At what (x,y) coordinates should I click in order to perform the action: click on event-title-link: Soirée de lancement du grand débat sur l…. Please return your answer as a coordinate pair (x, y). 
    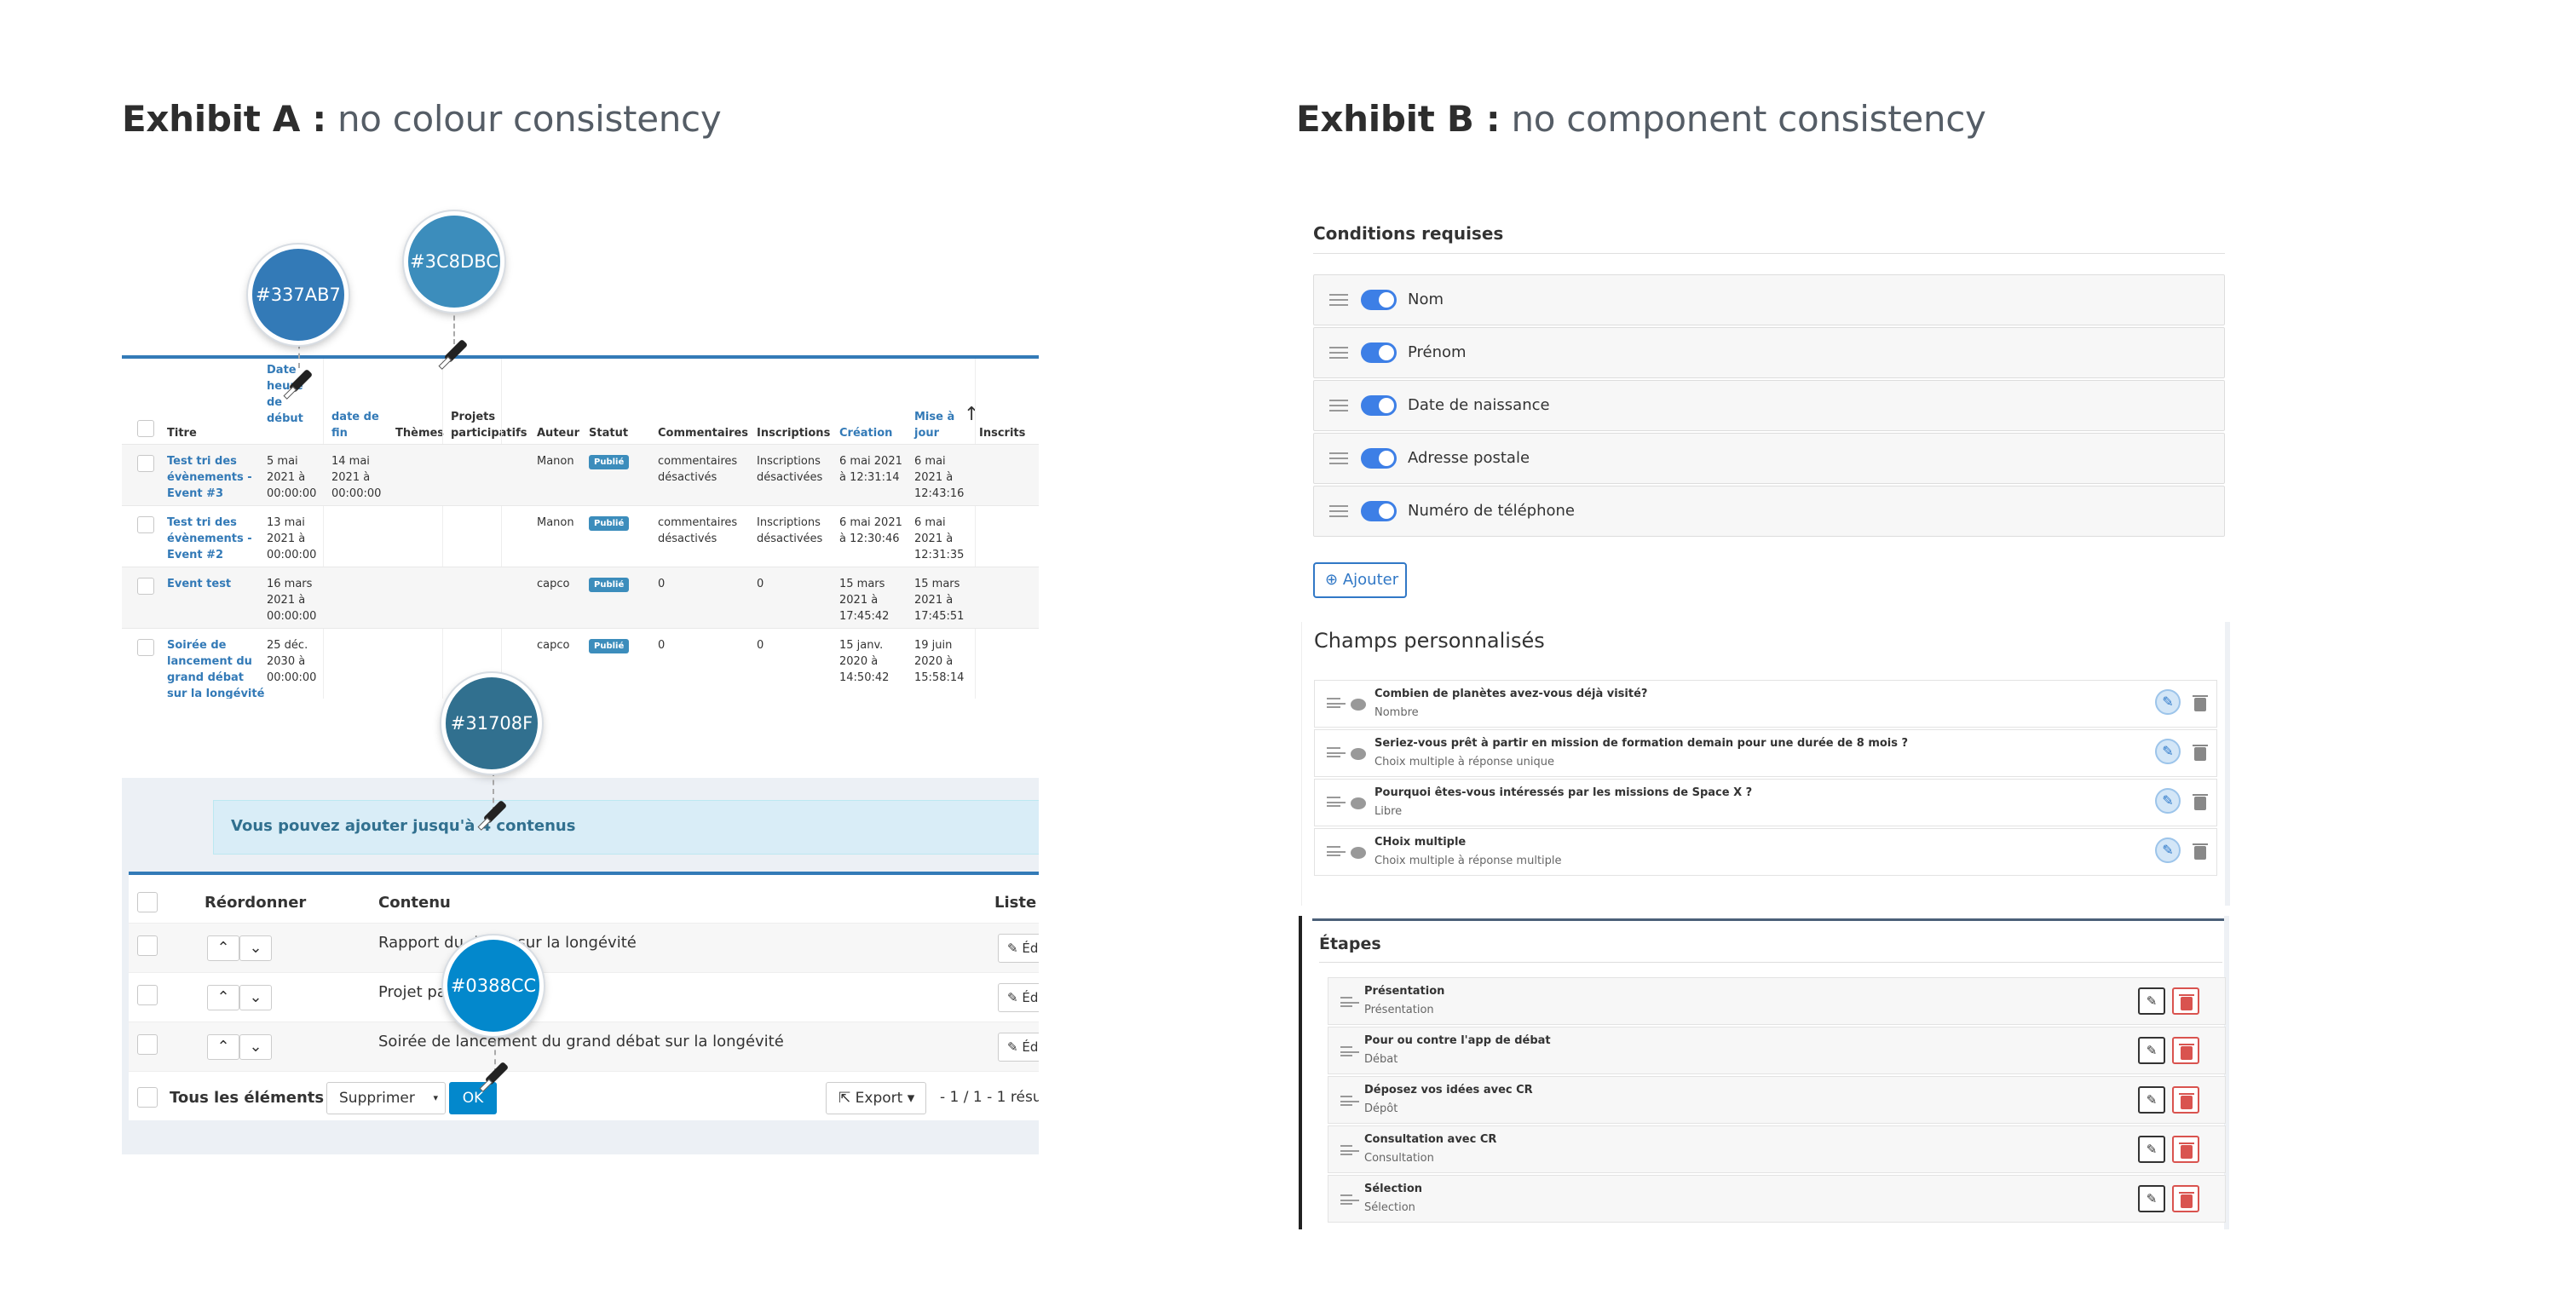
    Looking at the image, I should click on (215, 668).